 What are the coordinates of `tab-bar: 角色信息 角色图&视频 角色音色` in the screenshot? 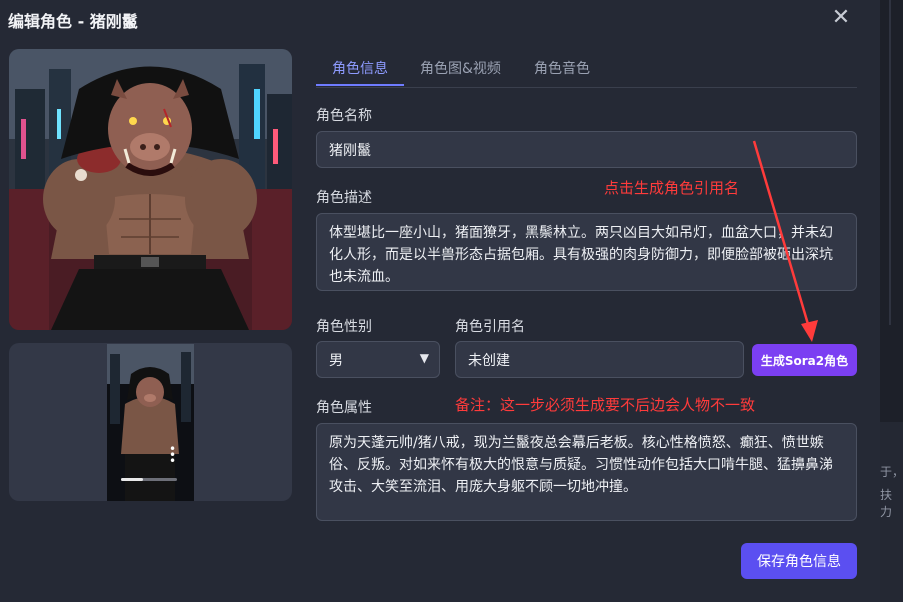 It's located at (586, 68).